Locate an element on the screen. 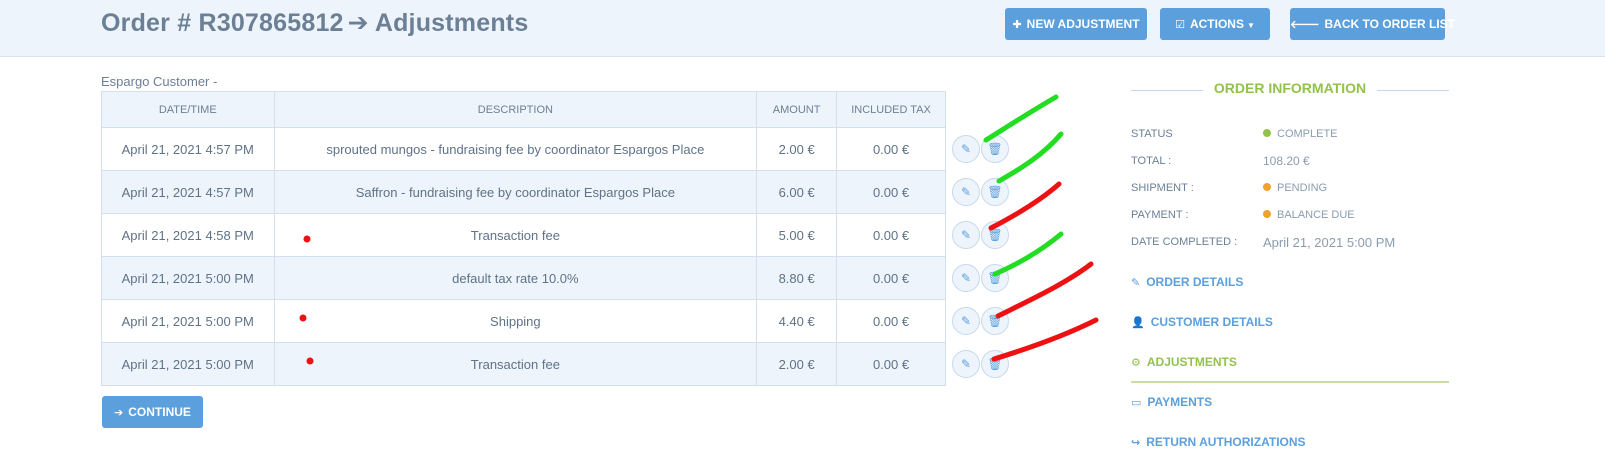  continue-button: ➔ CONTINUE is located at coordinates (152, 412).